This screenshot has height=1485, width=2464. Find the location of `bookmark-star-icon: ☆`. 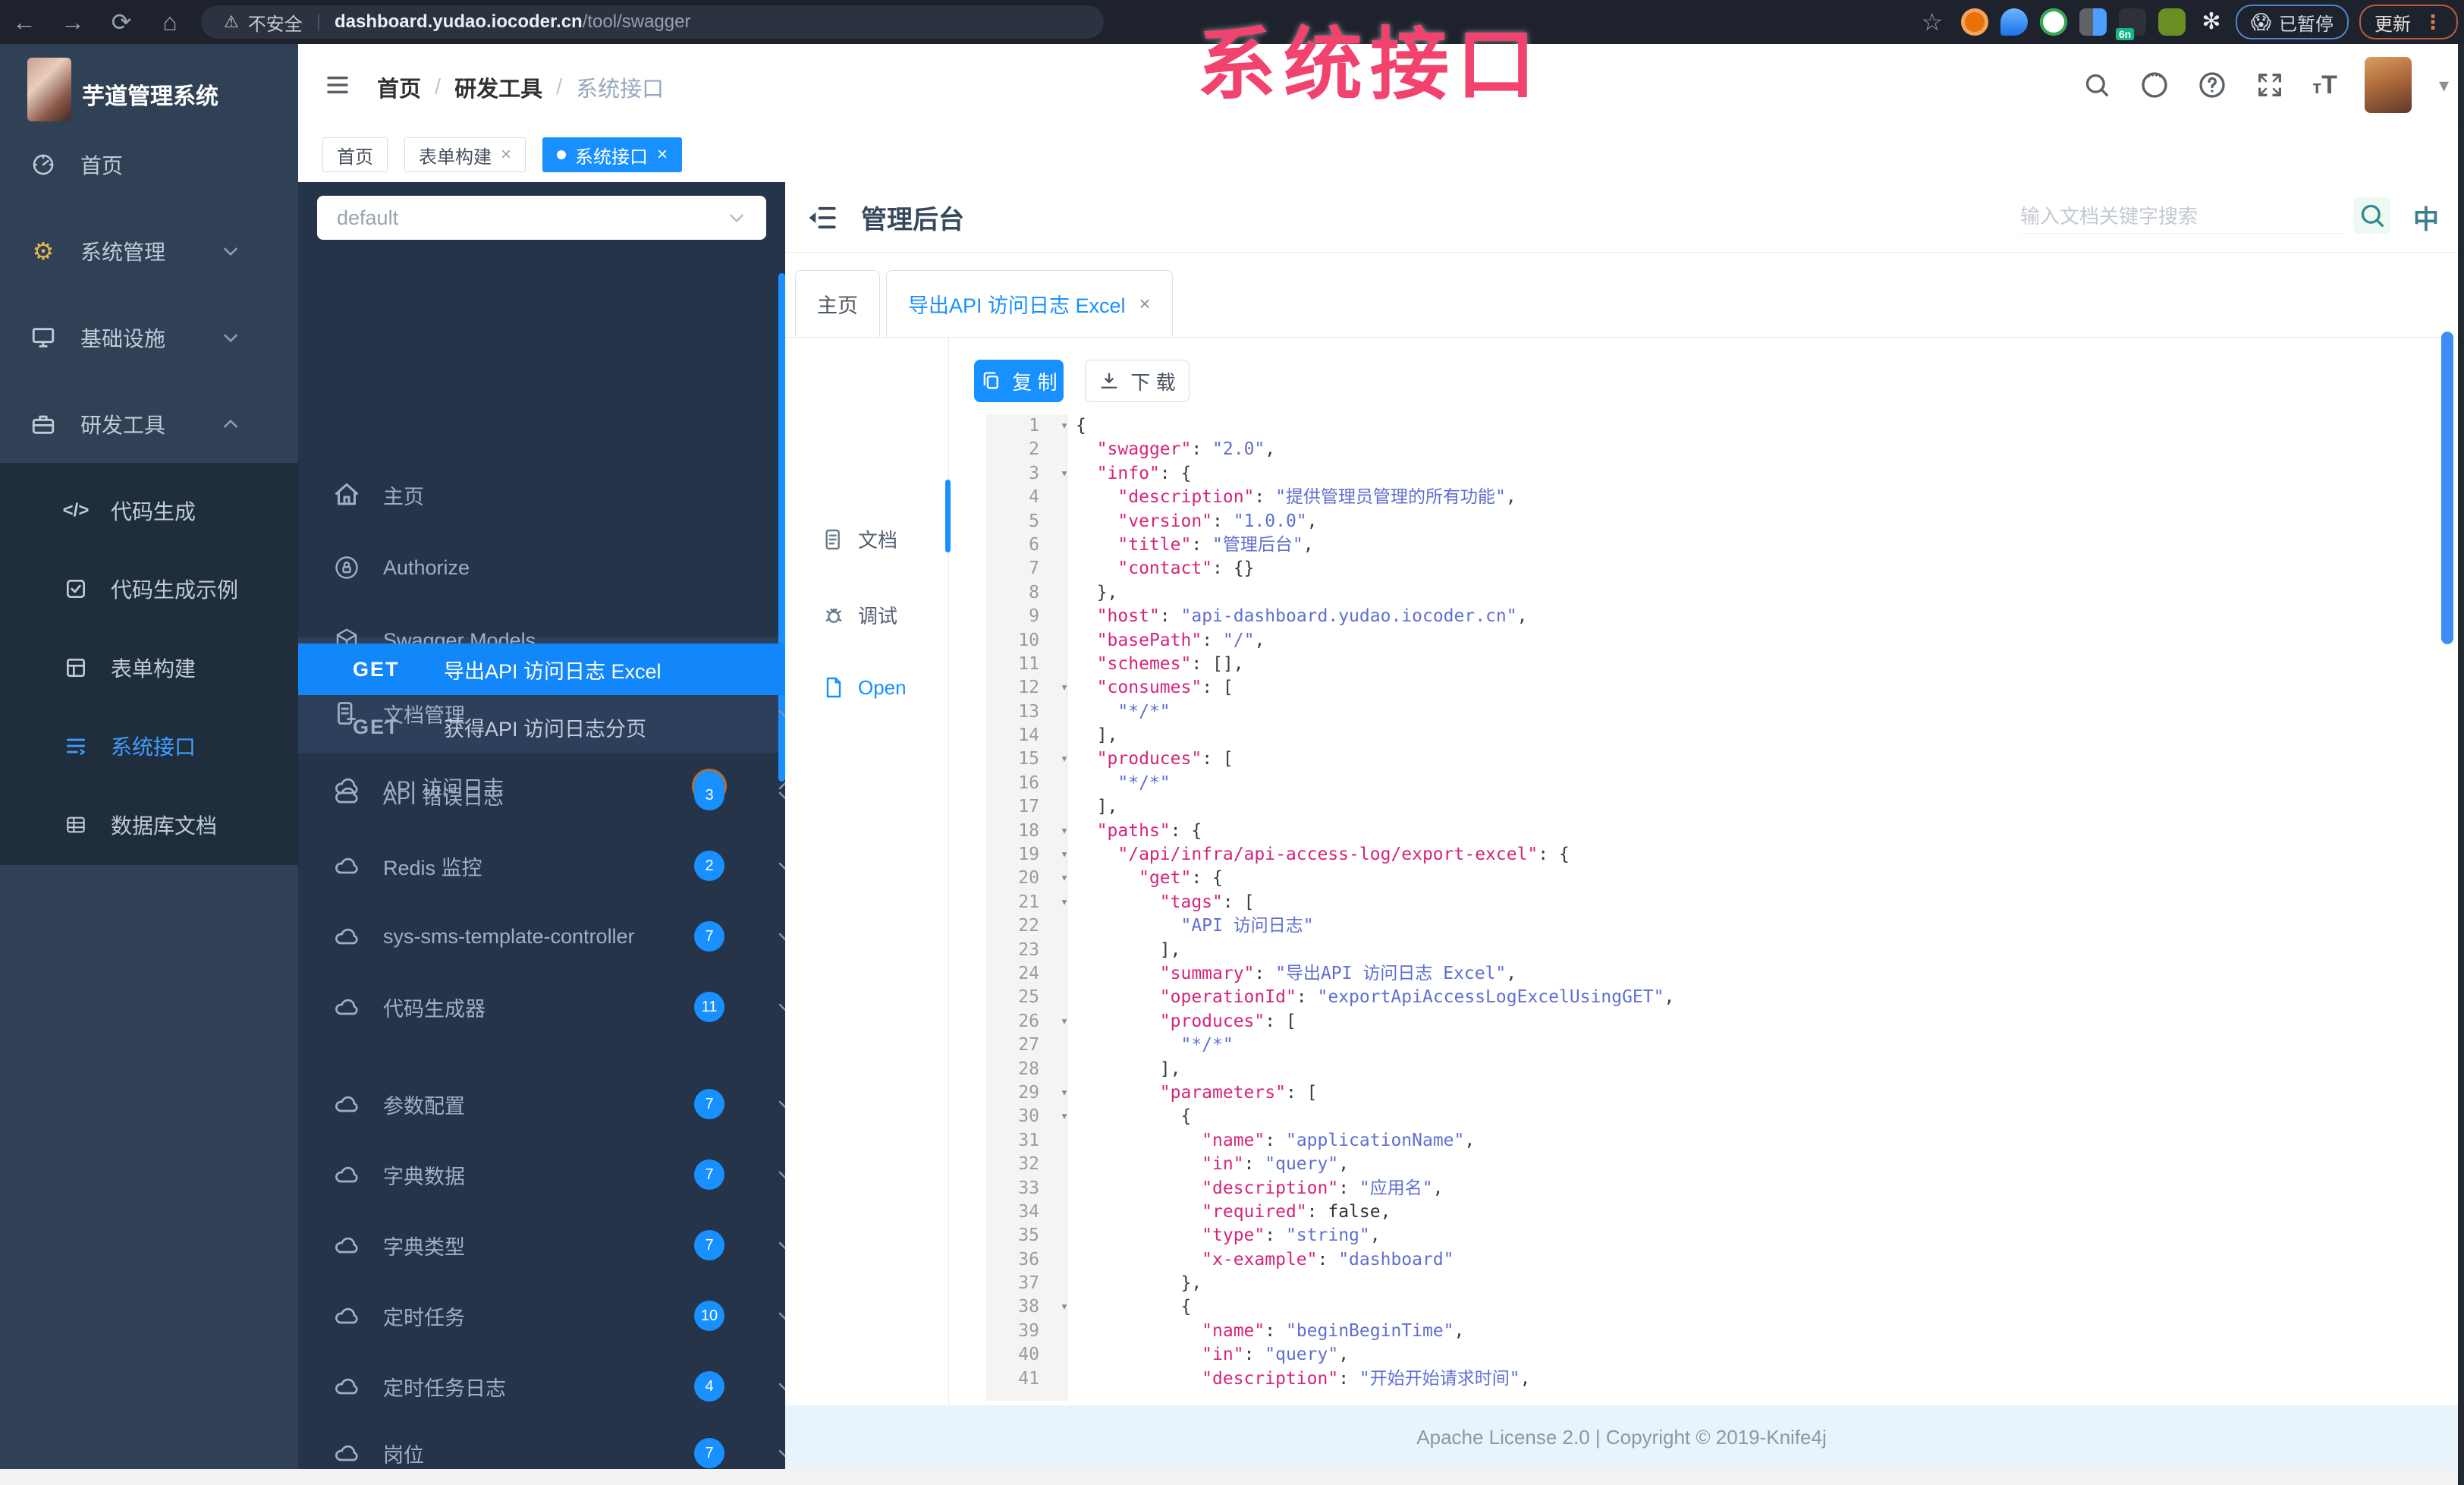

bookmark-star-icon: ☆ is located at coordinates (1932, 22).